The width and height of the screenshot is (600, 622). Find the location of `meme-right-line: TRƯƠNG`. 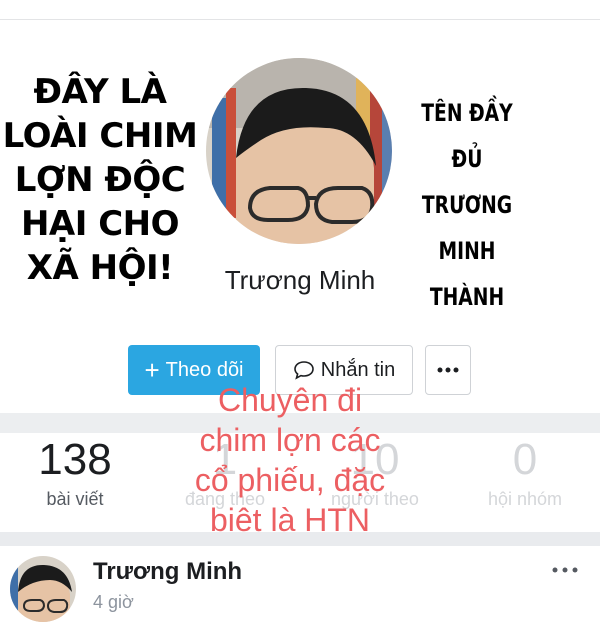

meme-right-line: TRƯƠNG is located at coordinates (467, 205).